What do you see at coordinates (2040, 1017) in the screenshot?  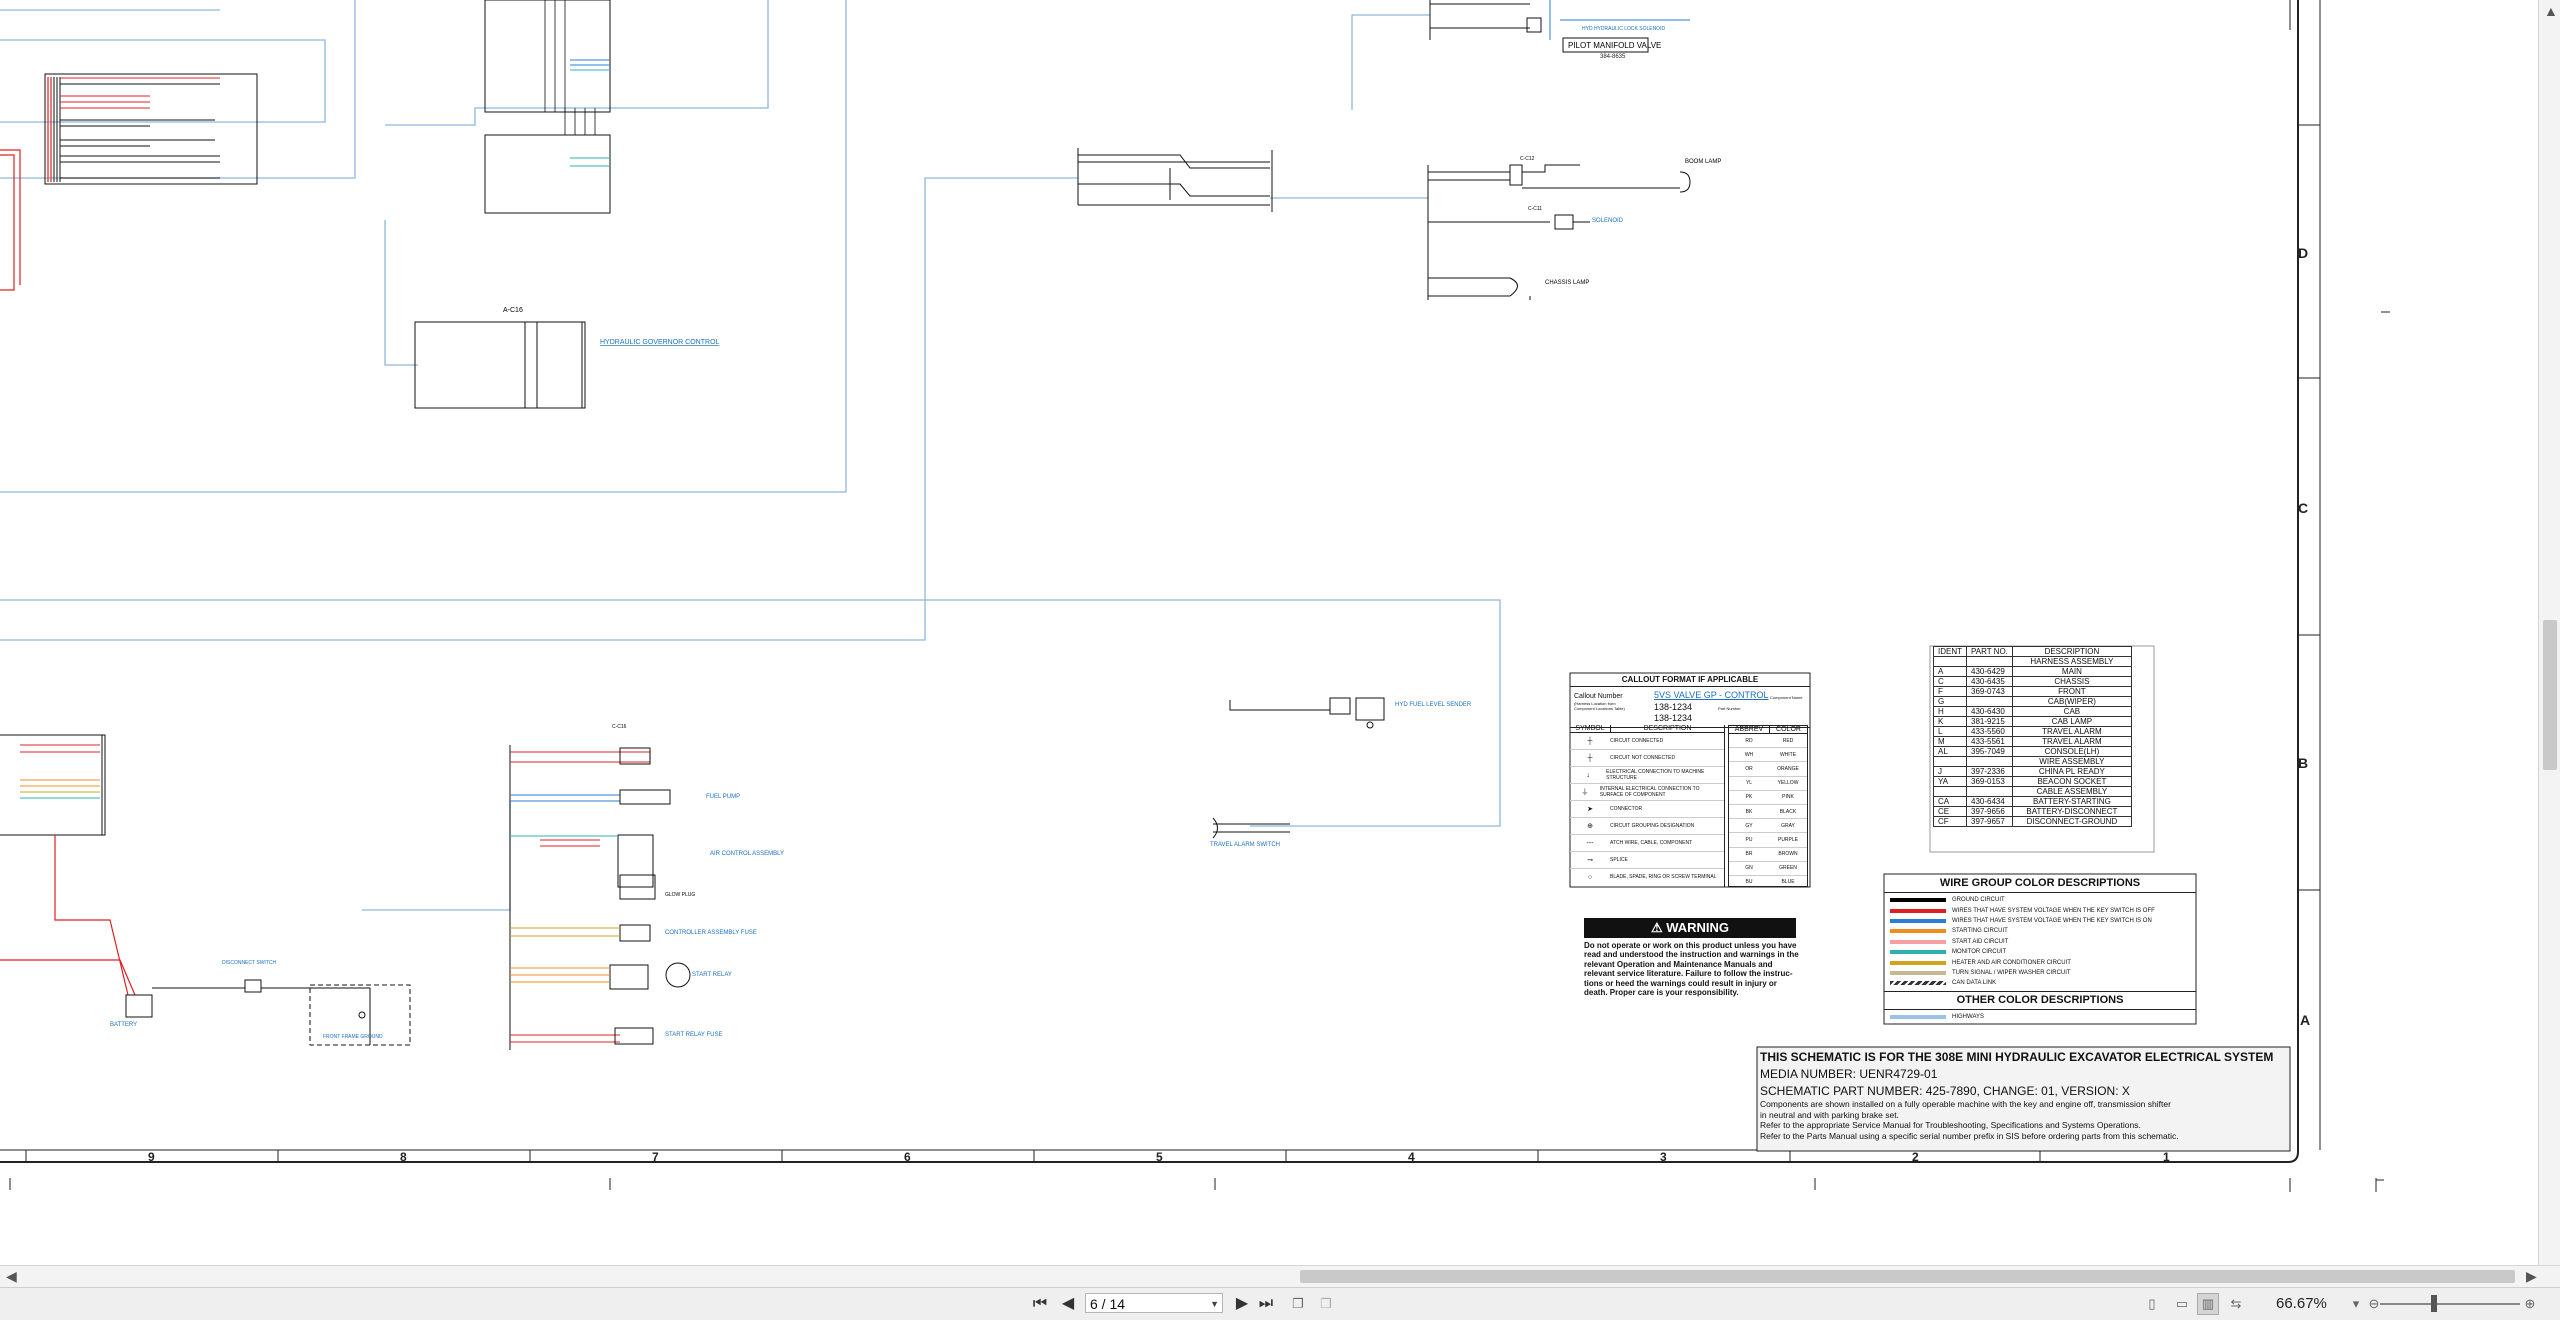 I see `other-color-row: HIGHWAYS` at bounding box center [2040, 1017].